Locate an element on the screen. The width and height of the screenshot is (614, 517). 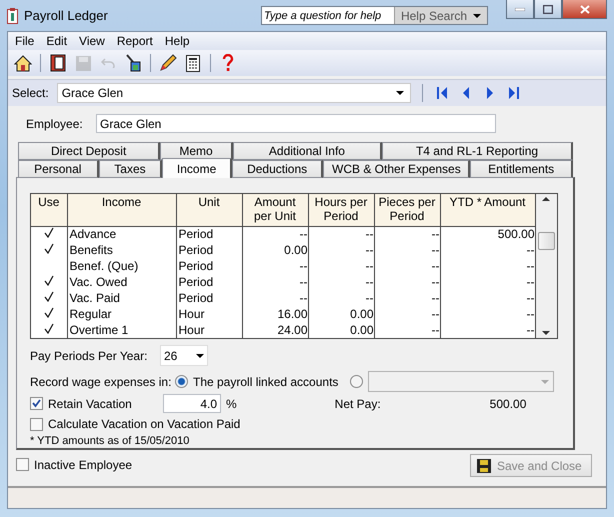
minimize-button is located at coordinates (520, 9).